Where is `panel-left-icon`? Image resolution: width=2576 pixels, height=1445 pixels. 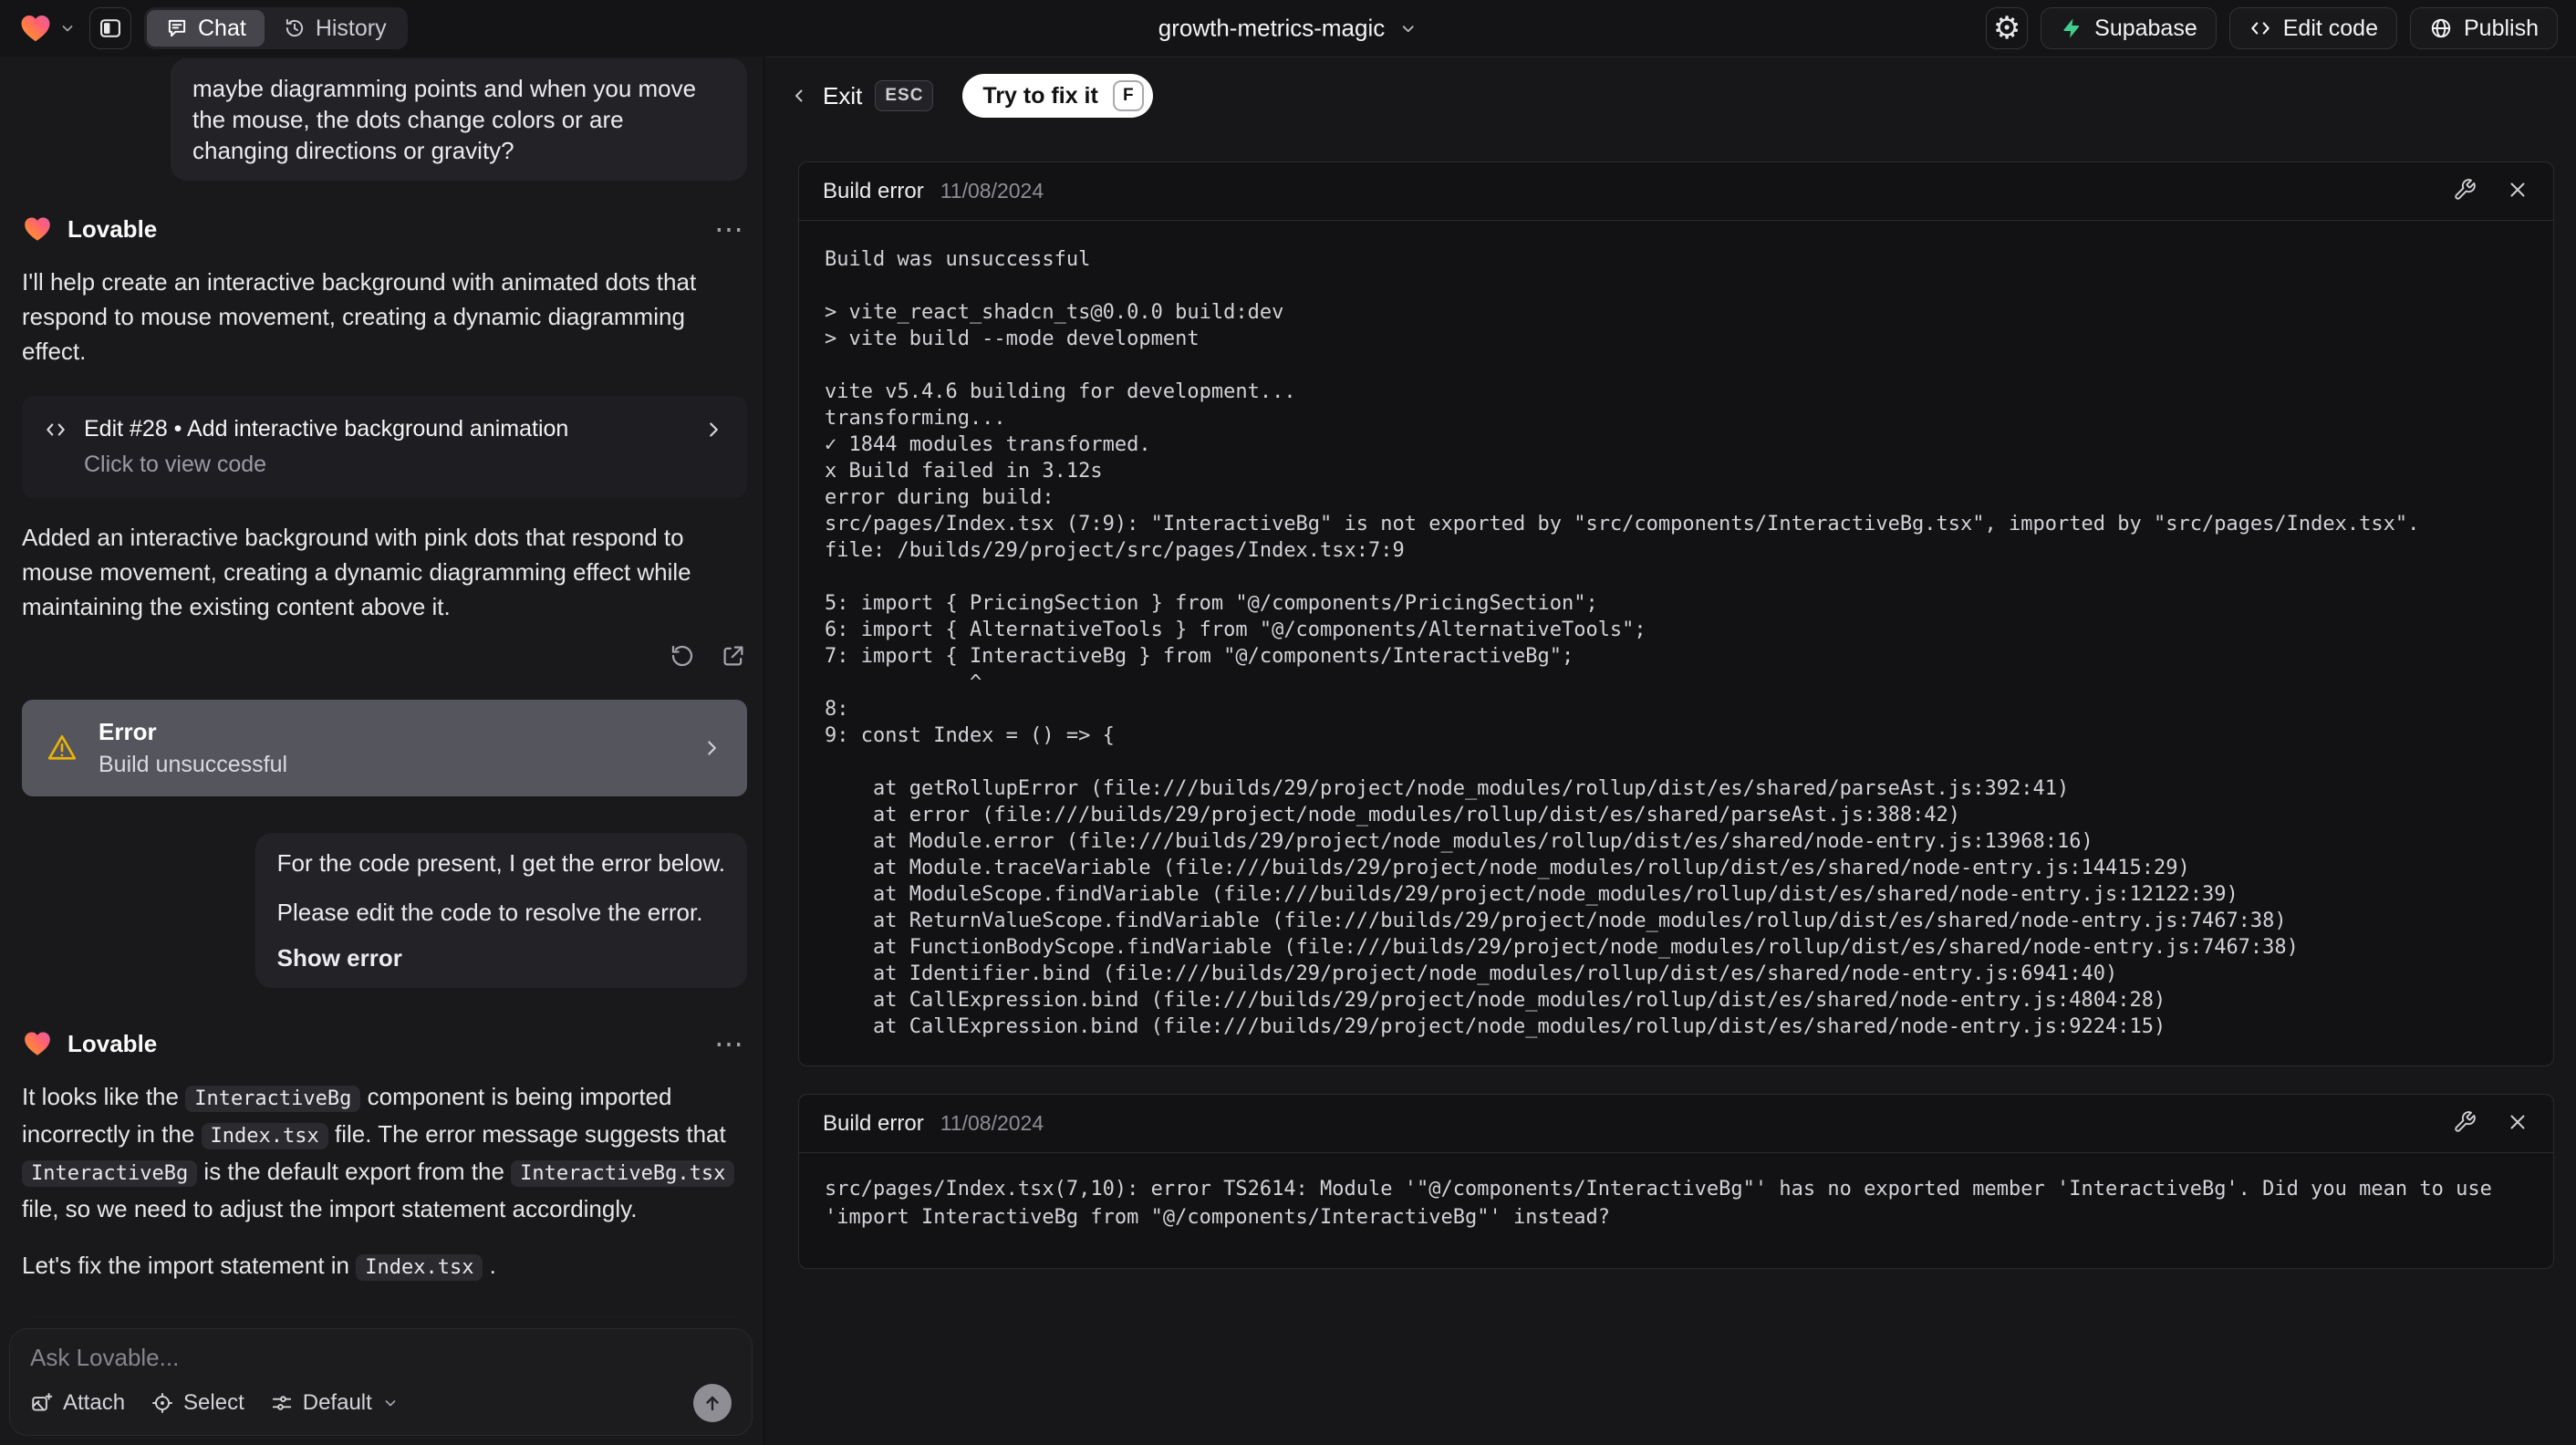
panel-left-icon is located at coordinates (110, 28).